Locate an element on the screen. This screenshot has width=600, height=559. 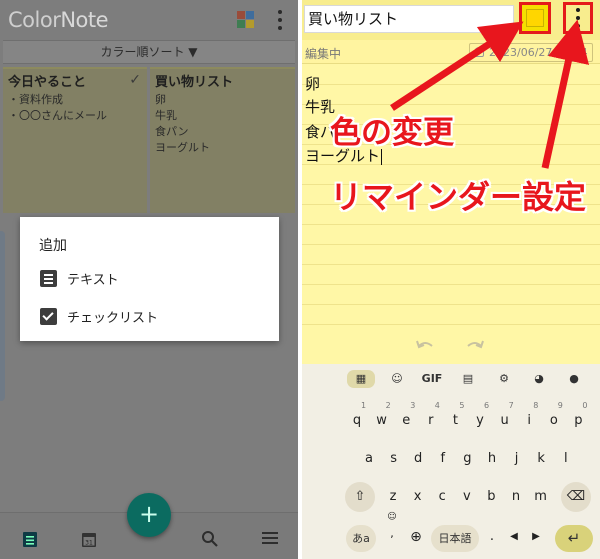
cursor-left-key: ◀ is located at coordinates (514, 537).